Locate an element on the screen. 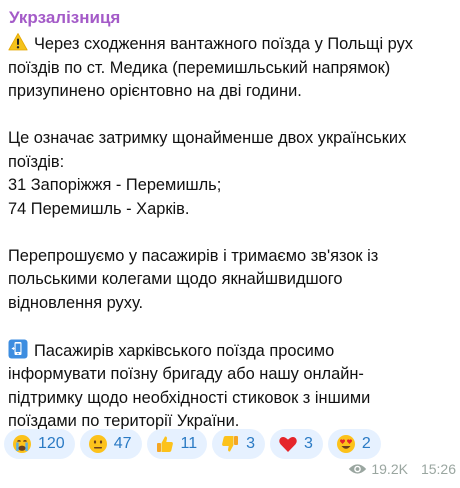  neutral-face-icon is located at coordinates (97, 444).